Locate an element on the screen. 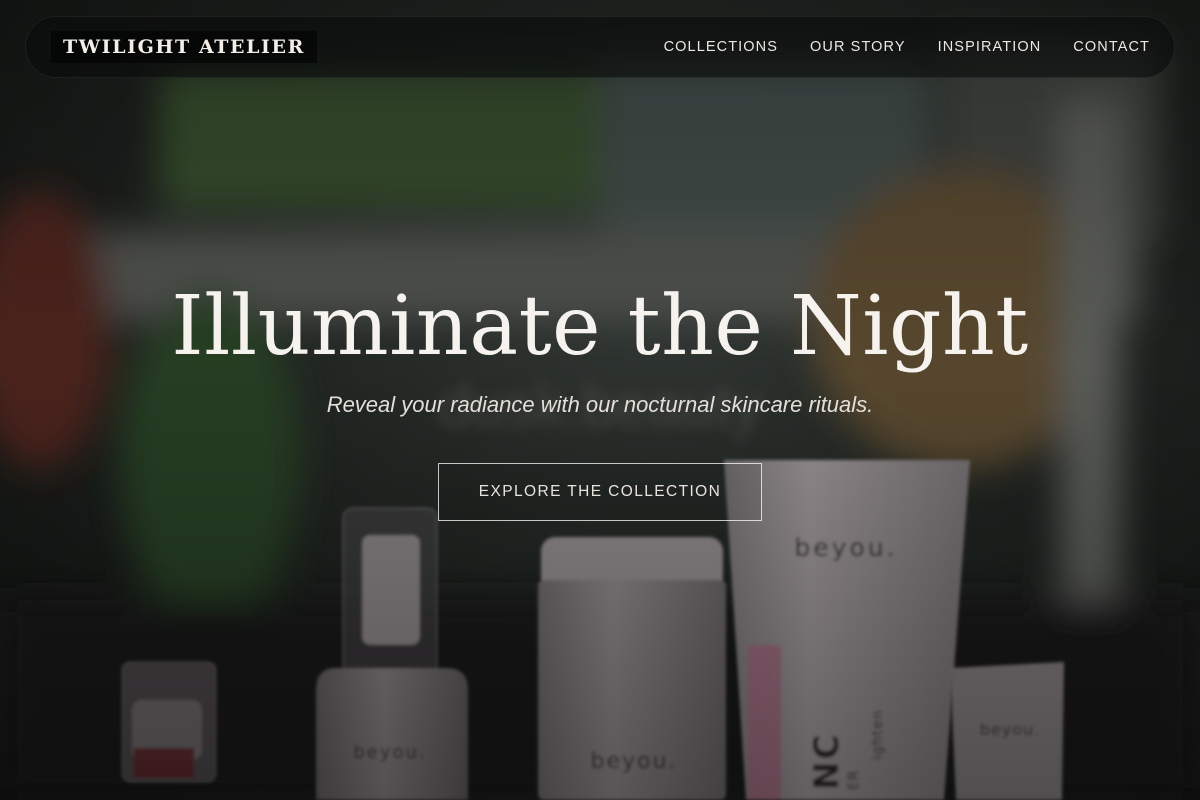 The width and height of the screenshot is (1200, 800). tube-side-small: ER is located at coordinates (854, 779).